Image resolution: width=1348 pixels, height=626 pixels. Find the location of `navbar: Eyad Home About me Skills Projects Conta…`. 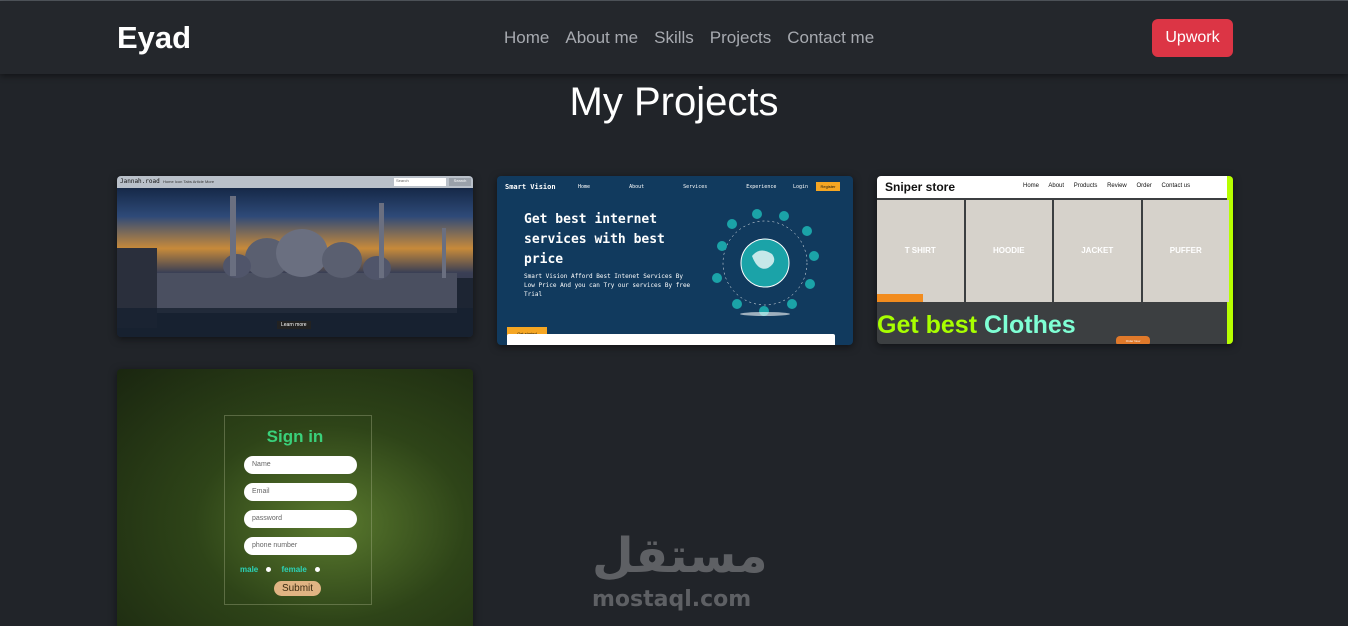

navbar: Eyad Home About me Skills Projects Conta… is located at coordinates (674, 37).